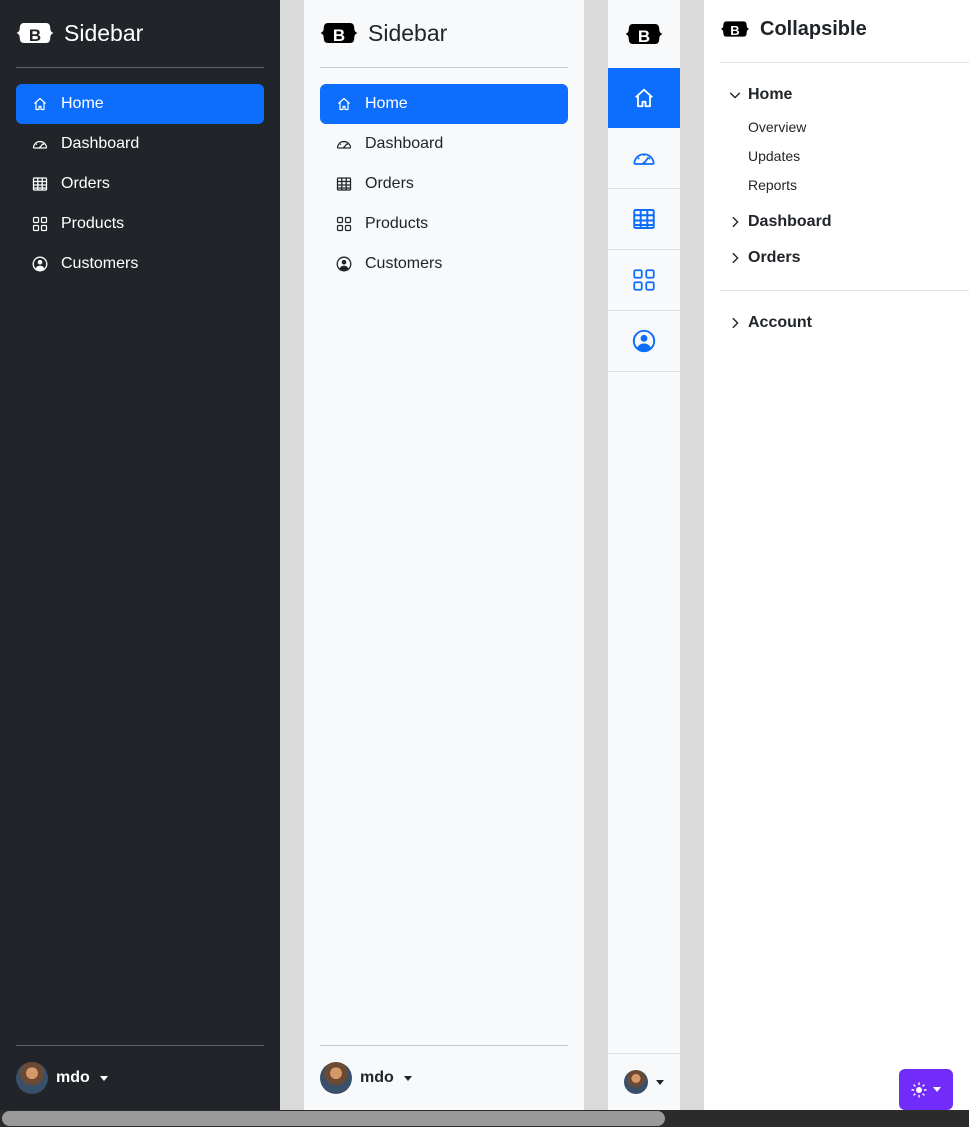 This screenshot has width=969, height=1127. I want to click on toggle-dashboard: Dashboard, so click(780, 222).